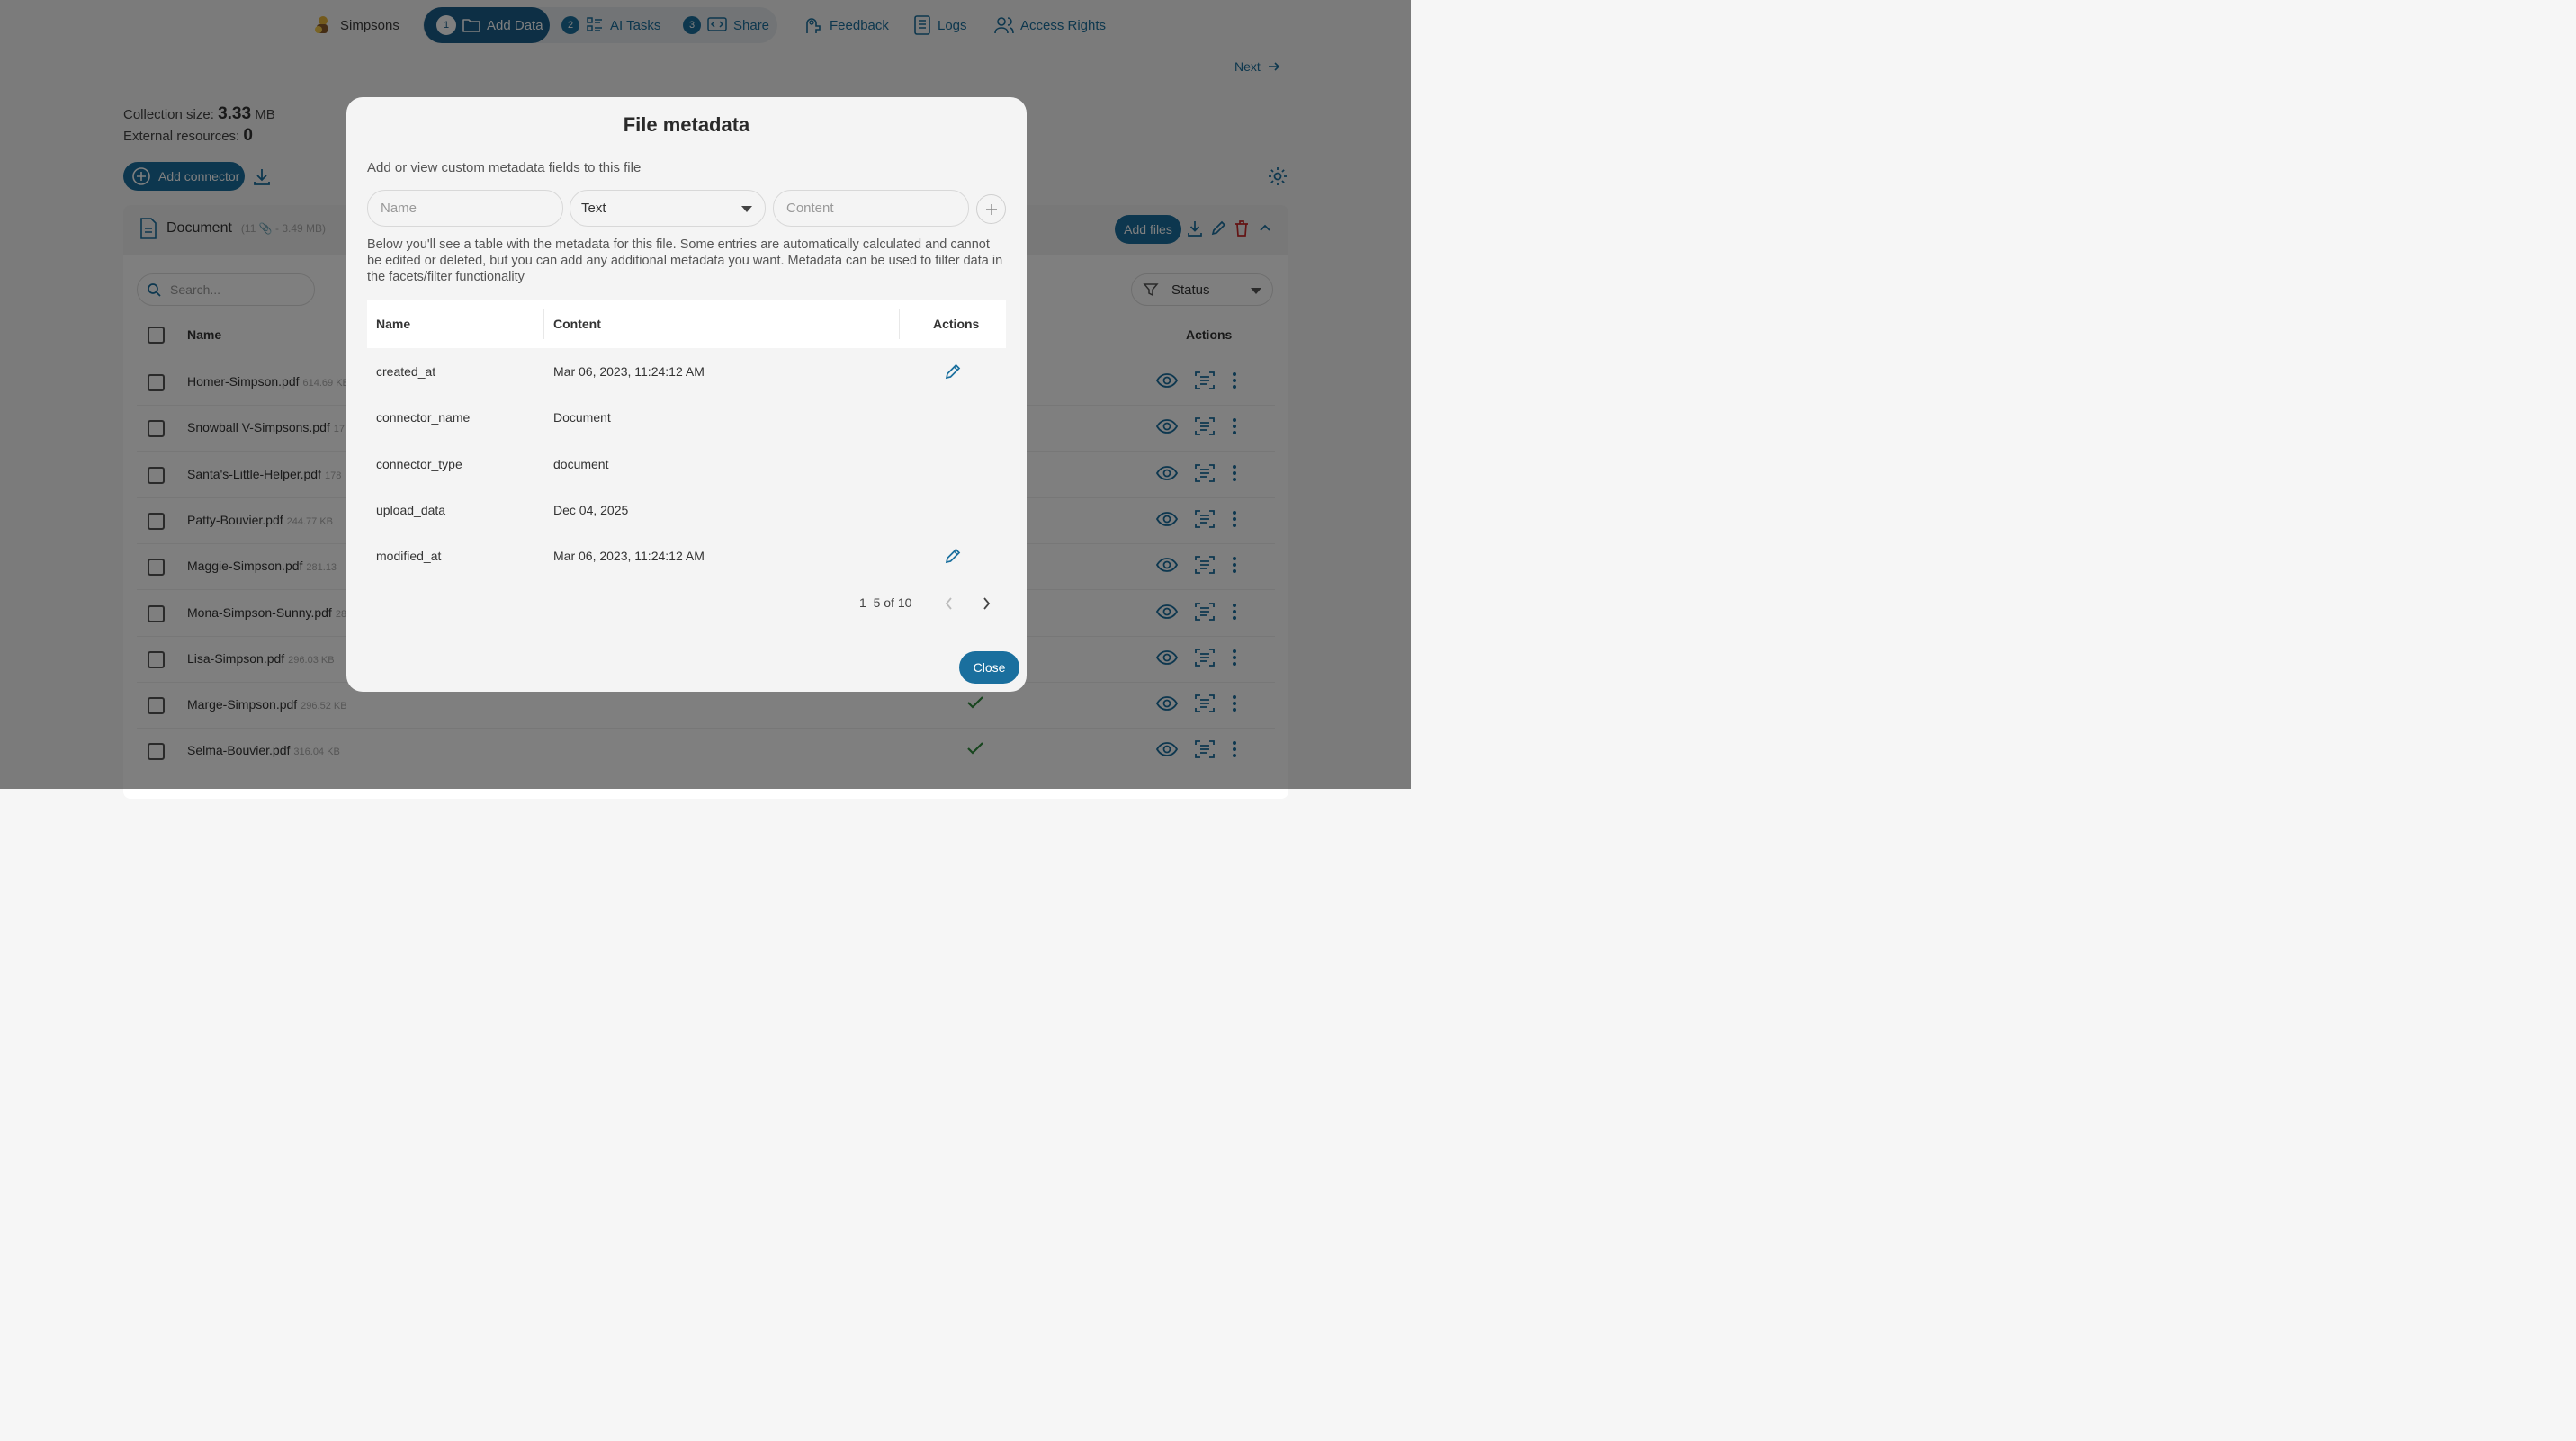  What do you see at coordinates (419, 463) in the screenshot?
I see `metadata-name: connector_type` at bounding box center [419, 463].